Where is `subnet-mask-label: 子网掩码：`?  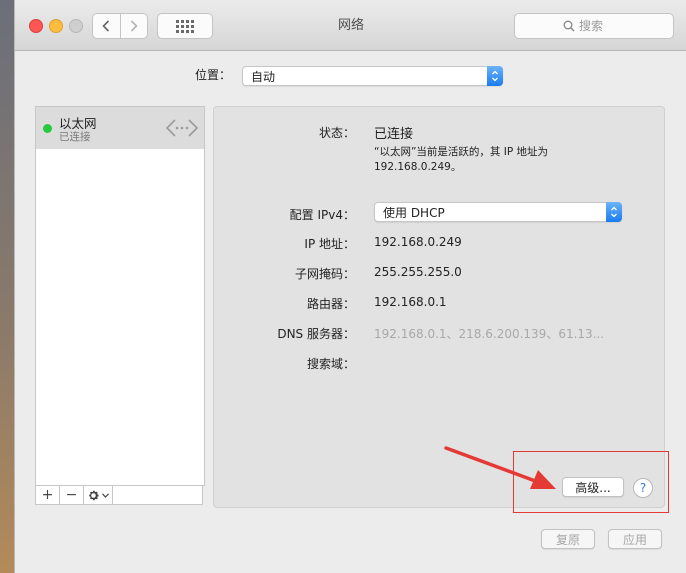
subnet-mask-label: 子网掩码： is located at coordinates (324, 274).